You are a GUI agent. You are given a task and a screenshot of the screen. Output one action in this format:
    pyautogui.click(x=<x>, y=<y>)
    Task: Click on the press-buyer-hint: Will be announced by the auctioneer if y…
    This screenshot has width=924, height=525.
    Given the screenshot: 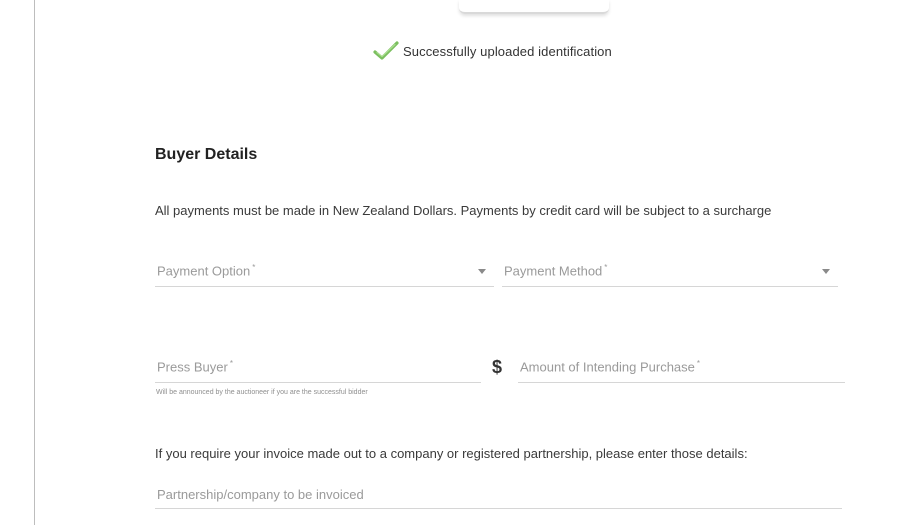 What is the action you would take?
    pyautogui.click(x=262, y=392)
    